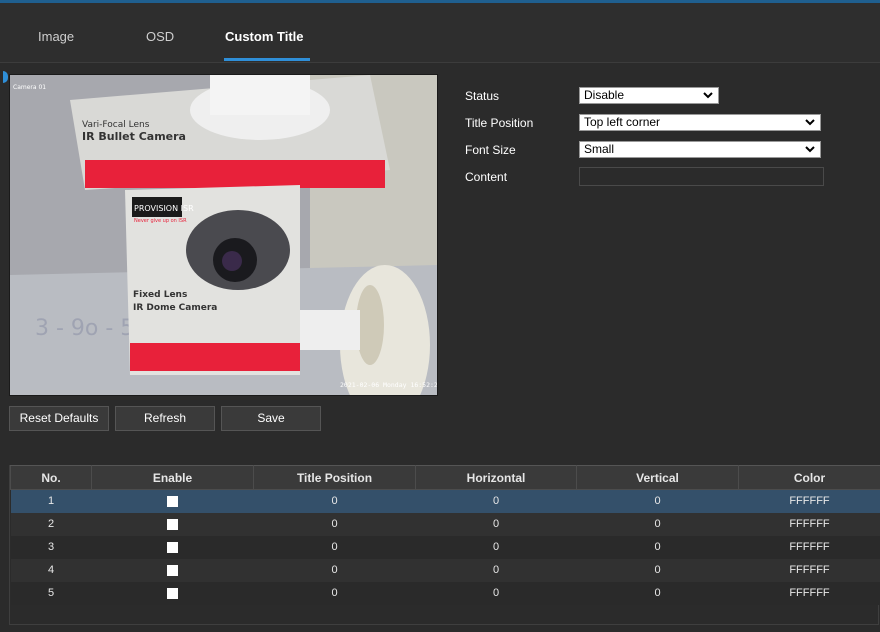  What do you see at coordinates (700, 149) in the screenshot?
I see `font-size-select: Small` at bounding box center [700, 149].